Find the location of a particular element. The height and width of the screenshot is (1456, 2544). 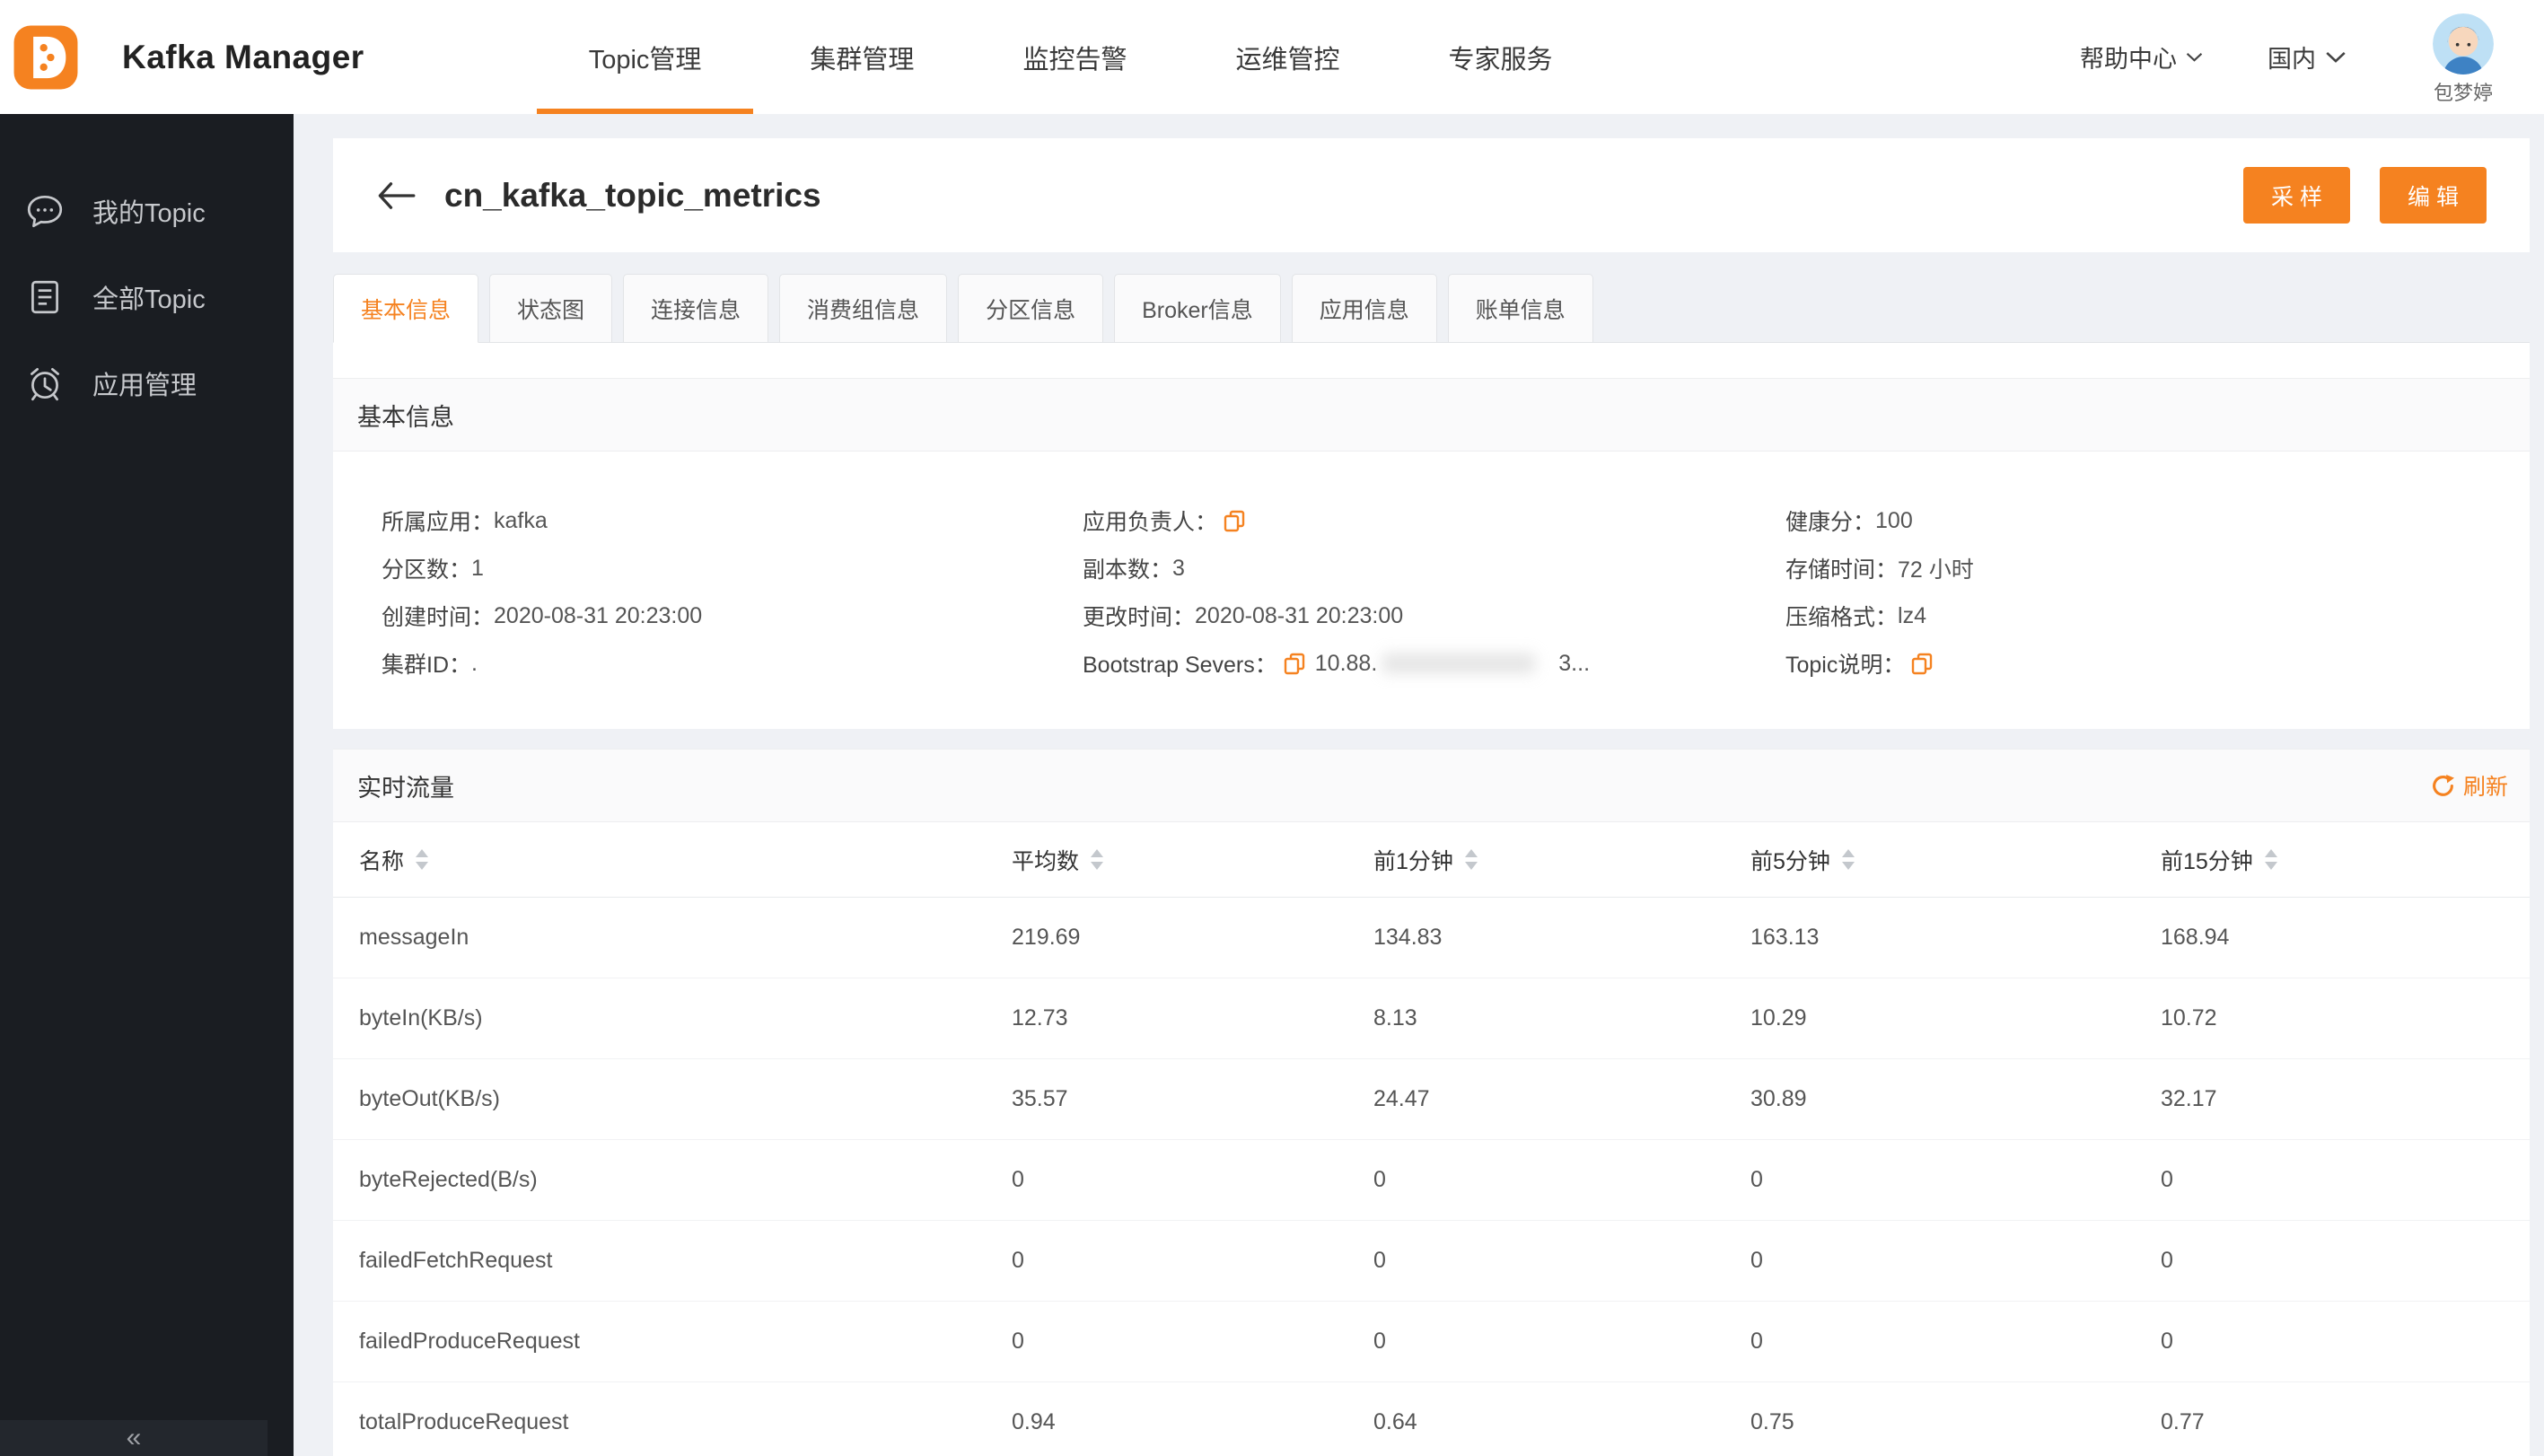

table-row: failedFetchRequest 0 0 0 0 is located at coordinates (1431, 1261).